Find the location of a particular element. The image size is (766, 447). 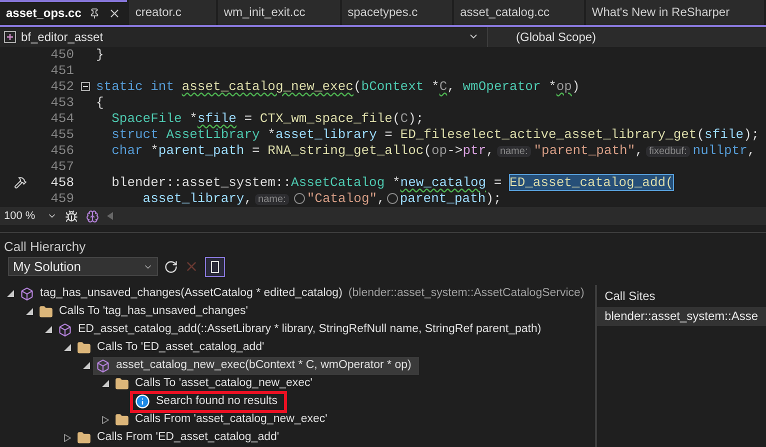

line-number: 457 is located at coordinates (62, 167).